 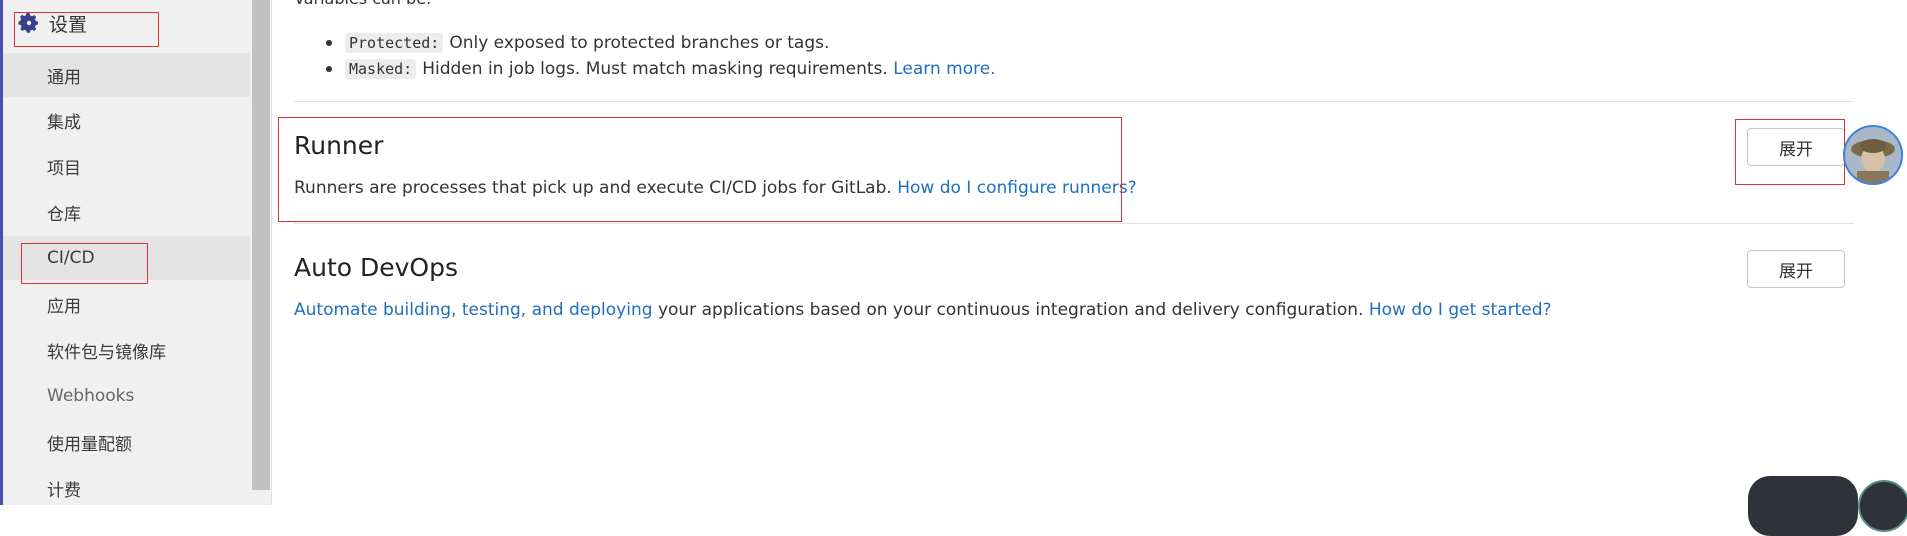 What do you see at coordinates (381, 69) in the screenshot?
I see `masked-keyword: Masked:` at bounding box center [381, 69].